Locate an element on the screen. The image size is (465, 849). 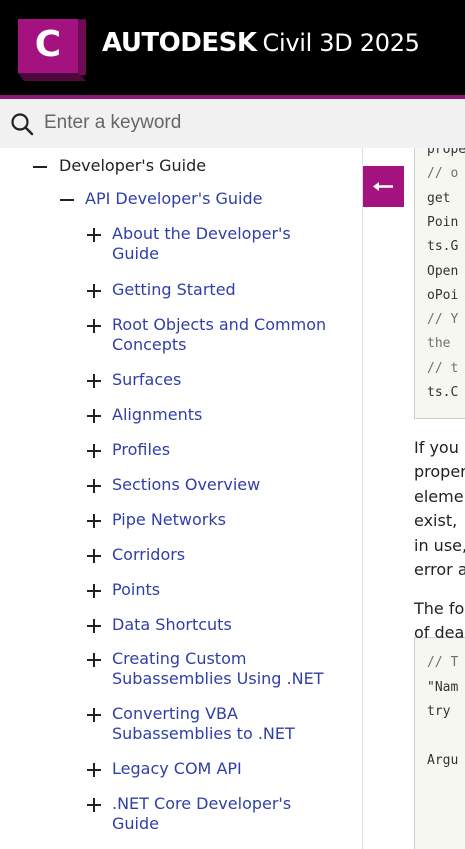
toc-item-label: Points is located at coordinates (136, 590).